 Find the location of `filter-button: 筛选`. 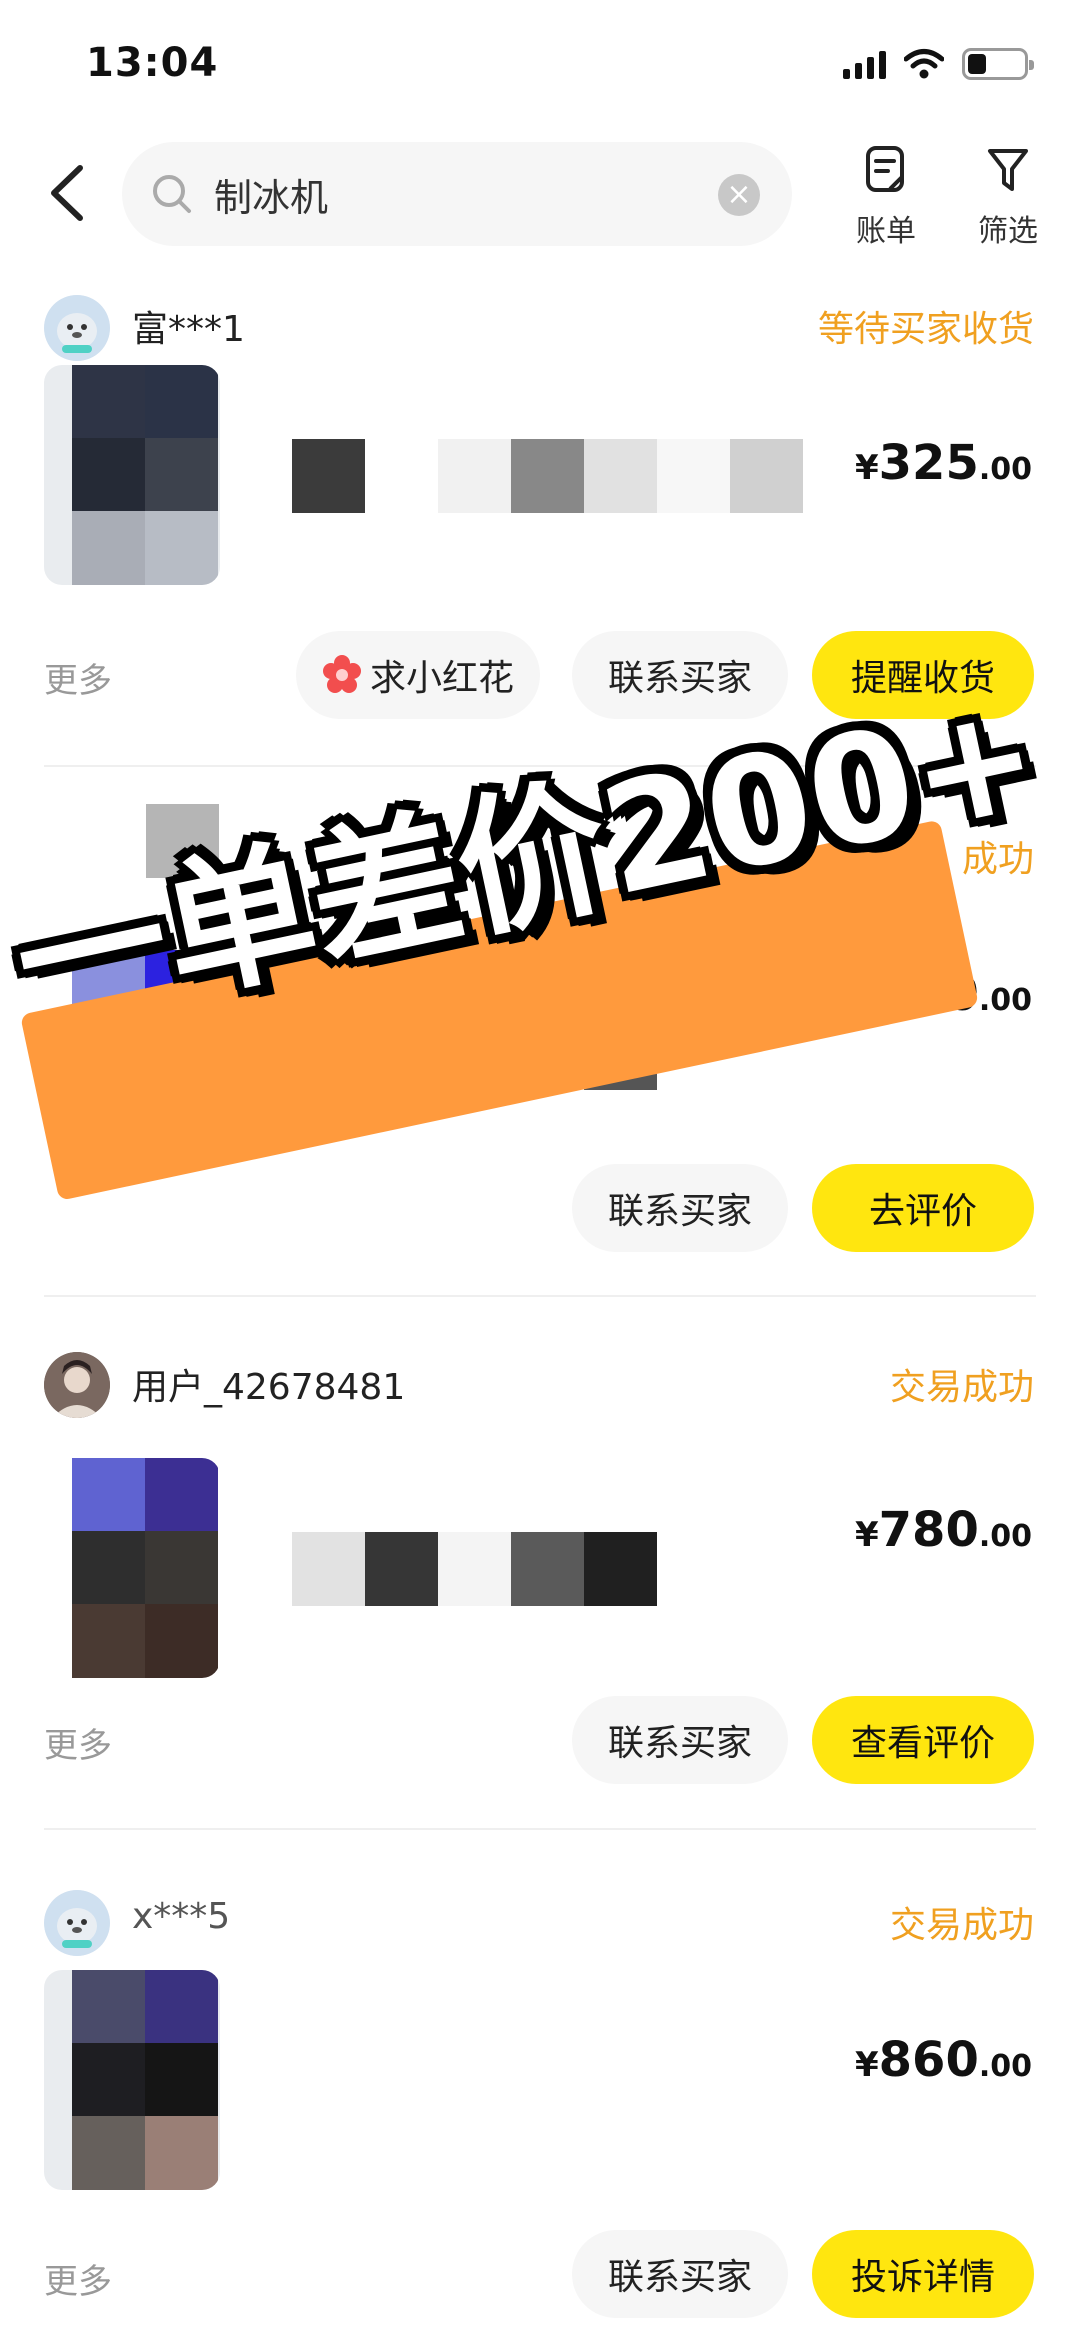

filter-button: 筛选 is located at coordinates (1008, 196).